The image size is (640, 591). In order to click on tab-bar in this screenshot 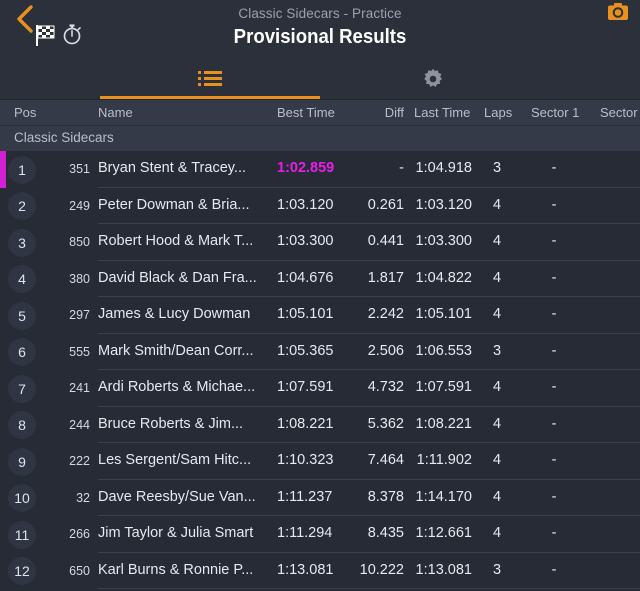, I will do `click(320, 78)`.